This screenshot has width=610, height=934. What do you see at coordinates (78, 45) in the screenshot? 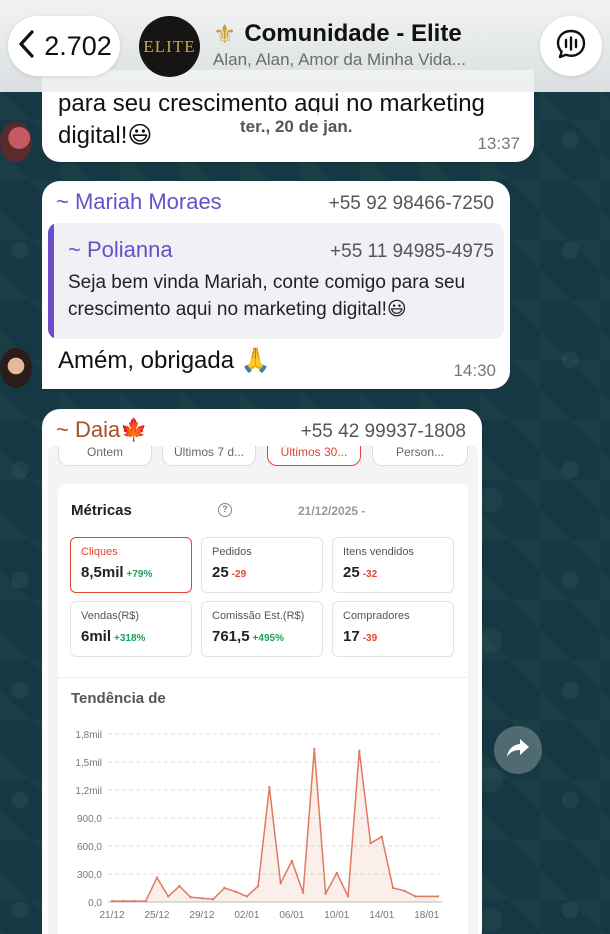
I see `unread-count: 2.702` at bounding box center [78, 45].